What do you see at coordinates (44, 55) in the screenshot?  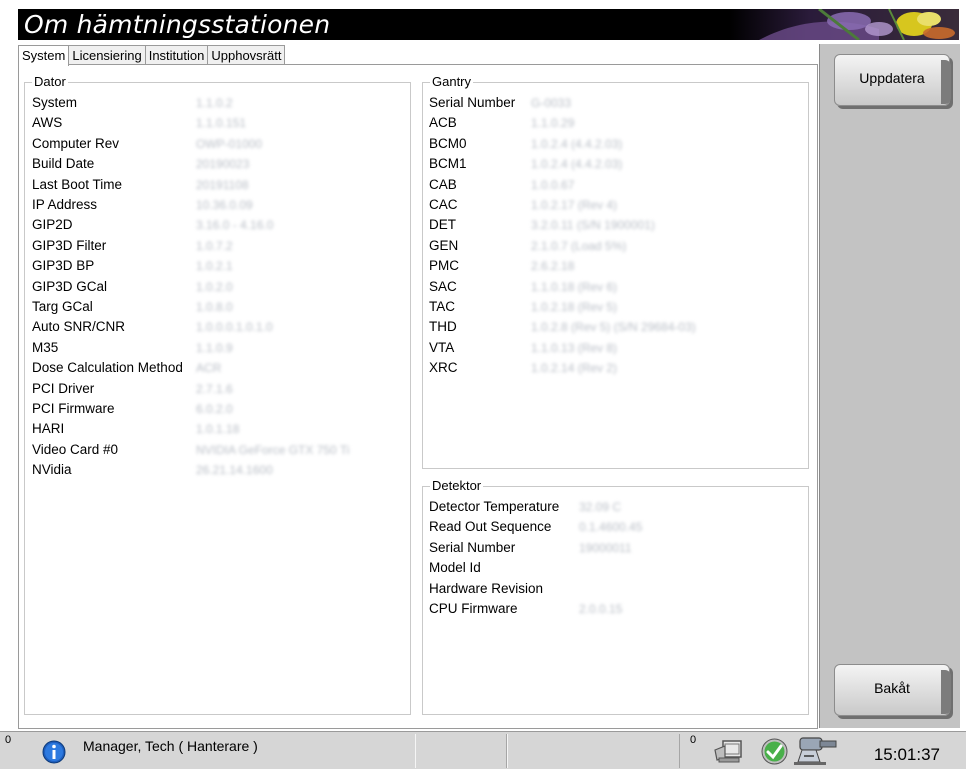 I see `tab-system: System` at bounding box center [44, 55].